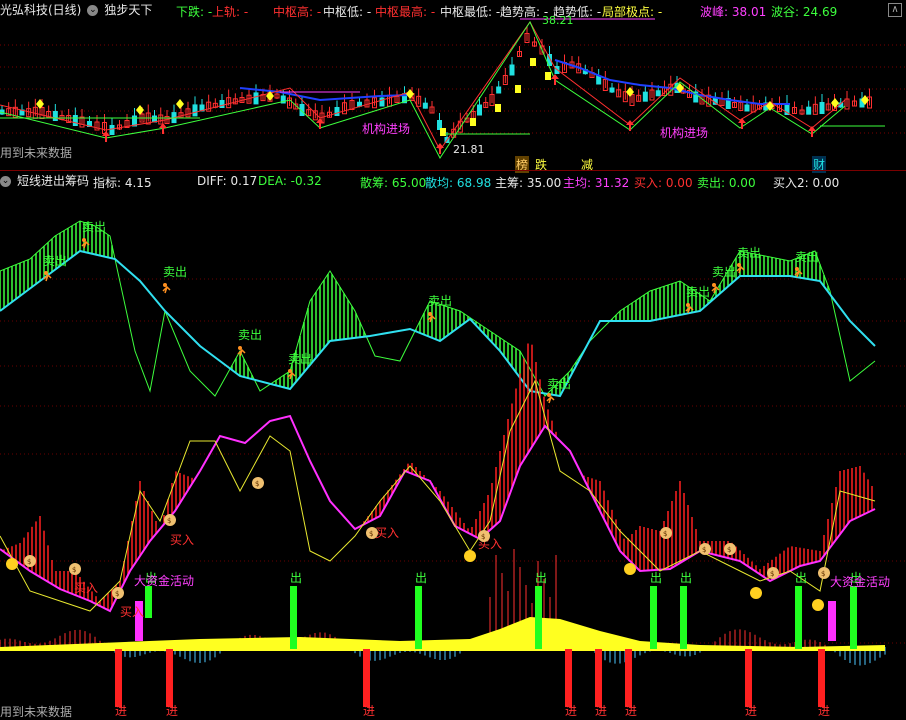  Describe the element at coordinates (469, 149) in the screenshot. I see `price-low-label: 21.81` at that location.